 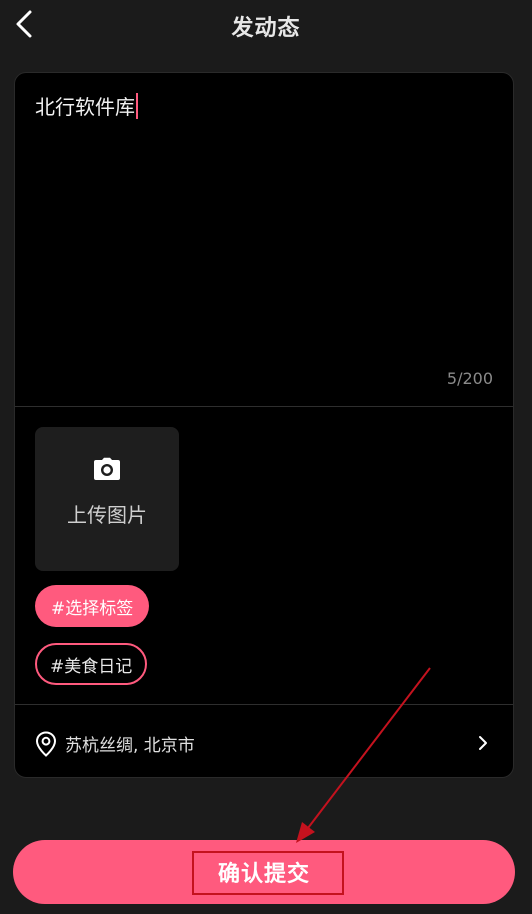 I want to click on post-text-input: 北行软件库, so click(x=86, y=105).